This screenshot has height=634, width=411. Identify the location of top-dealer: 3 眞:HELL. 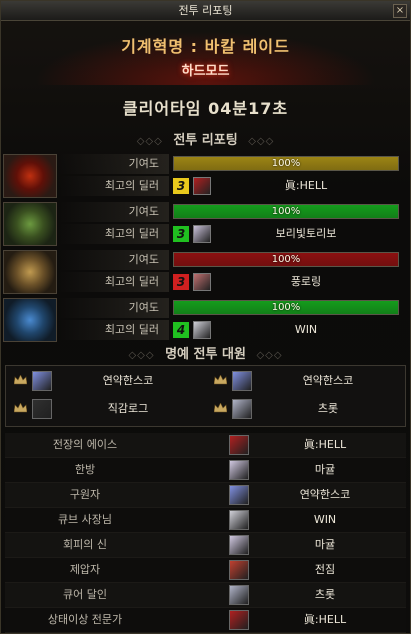
(286, 186).